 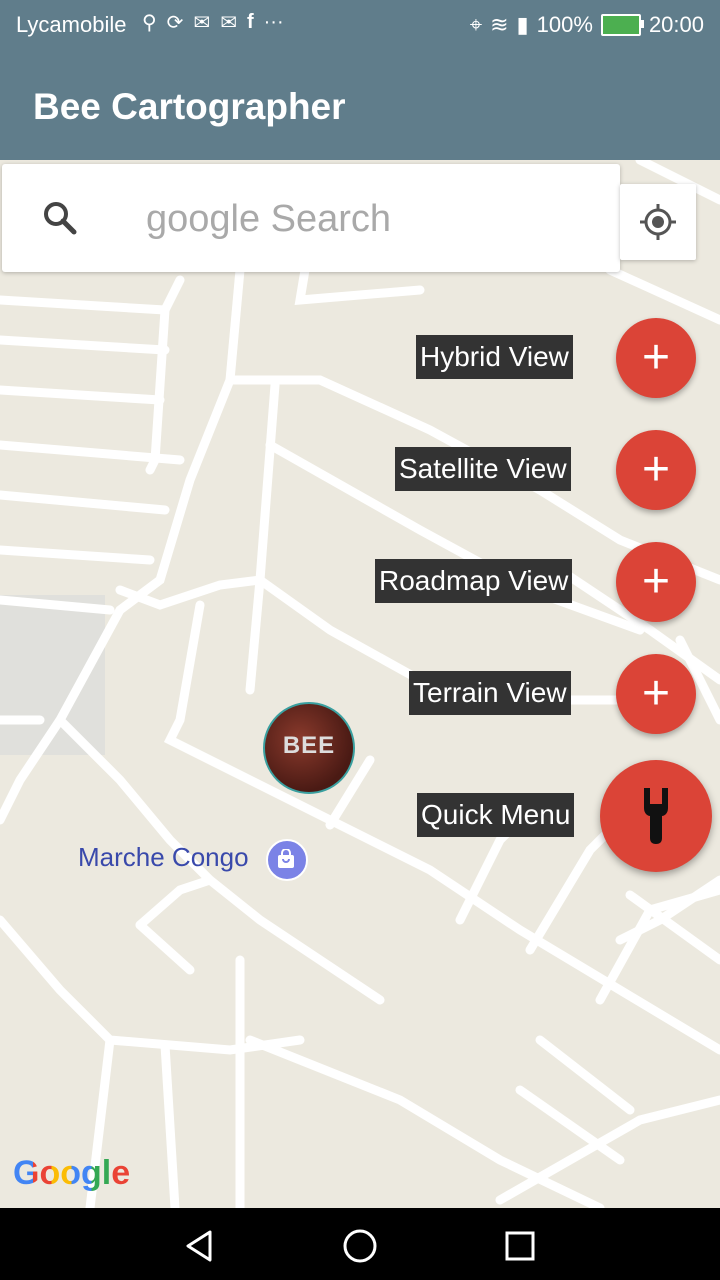 I want to click on more-icon: ···, so click(x=273, y=22).